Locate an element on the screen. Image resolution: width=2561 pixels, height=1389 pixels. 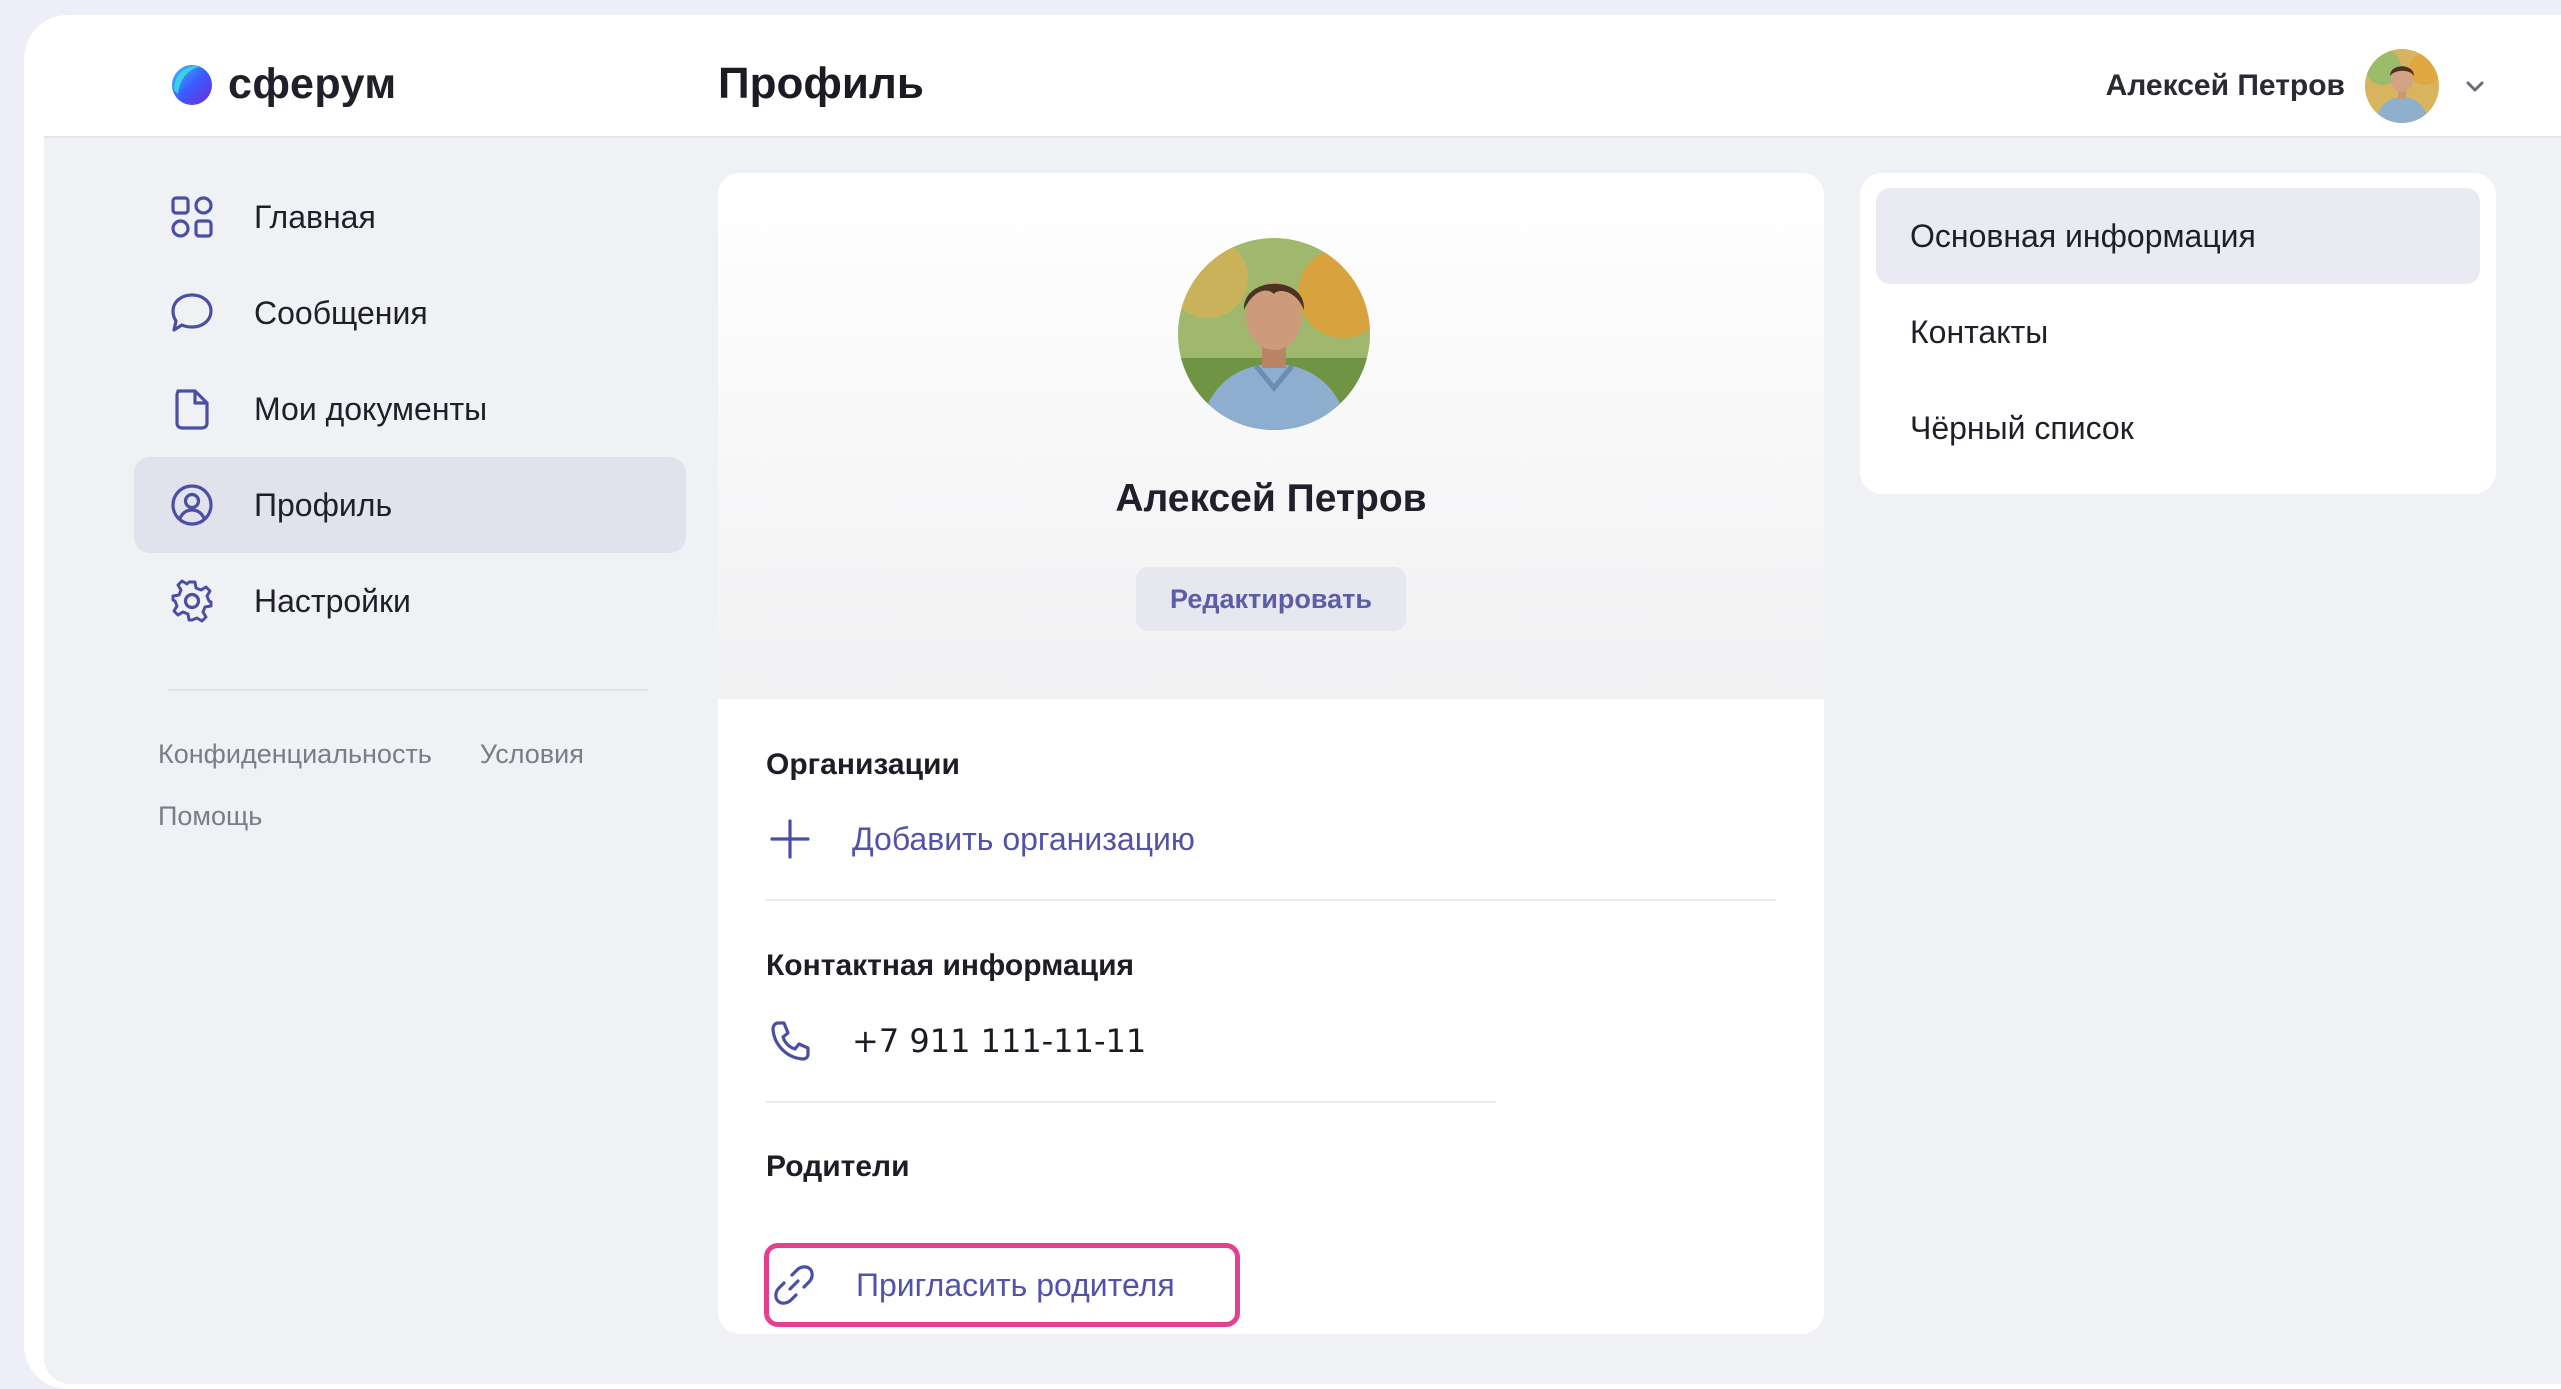
avatar is located at coordinates (2402, 86).